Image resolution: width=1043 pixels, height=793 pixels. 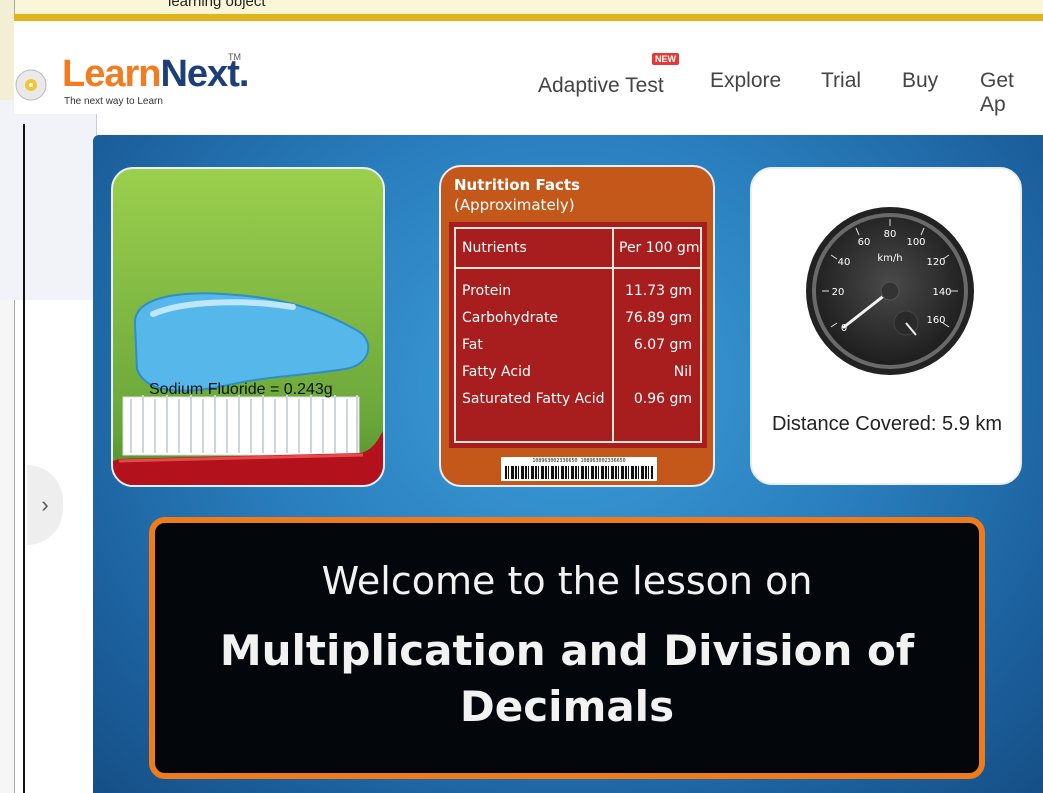 I want to click on nutrient-name: Protein, so click(x=487, y=291).